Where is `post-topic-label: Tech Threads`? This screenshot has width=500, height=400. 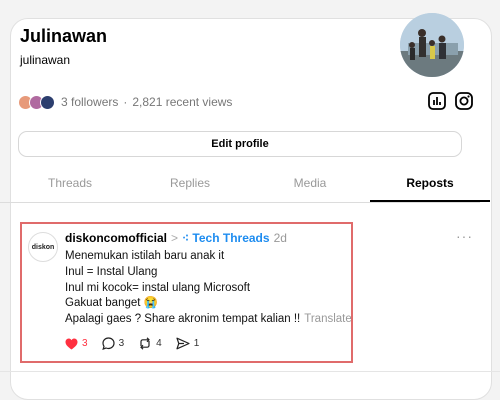 post-topic-label: Tech Threads is located at coordinates (231, 238).